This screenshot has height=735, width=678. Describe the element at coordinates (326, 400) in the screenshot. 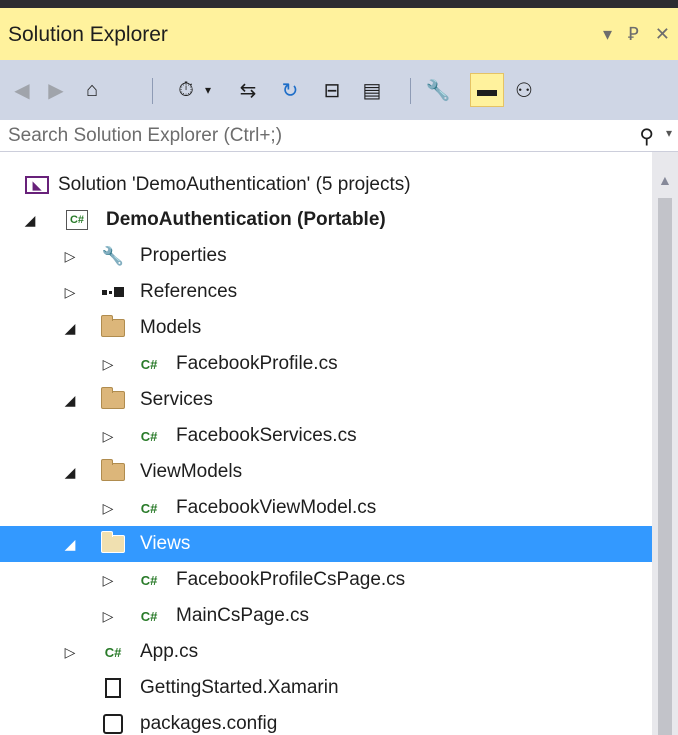

I see `tree-item-services-folder: ◢ Services` at that location.